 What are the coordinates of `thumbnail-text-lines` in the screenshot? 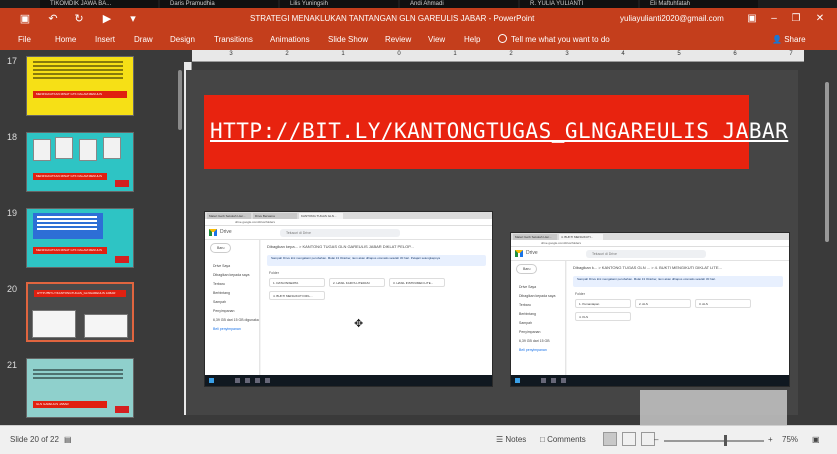 It's located at (67, 228).